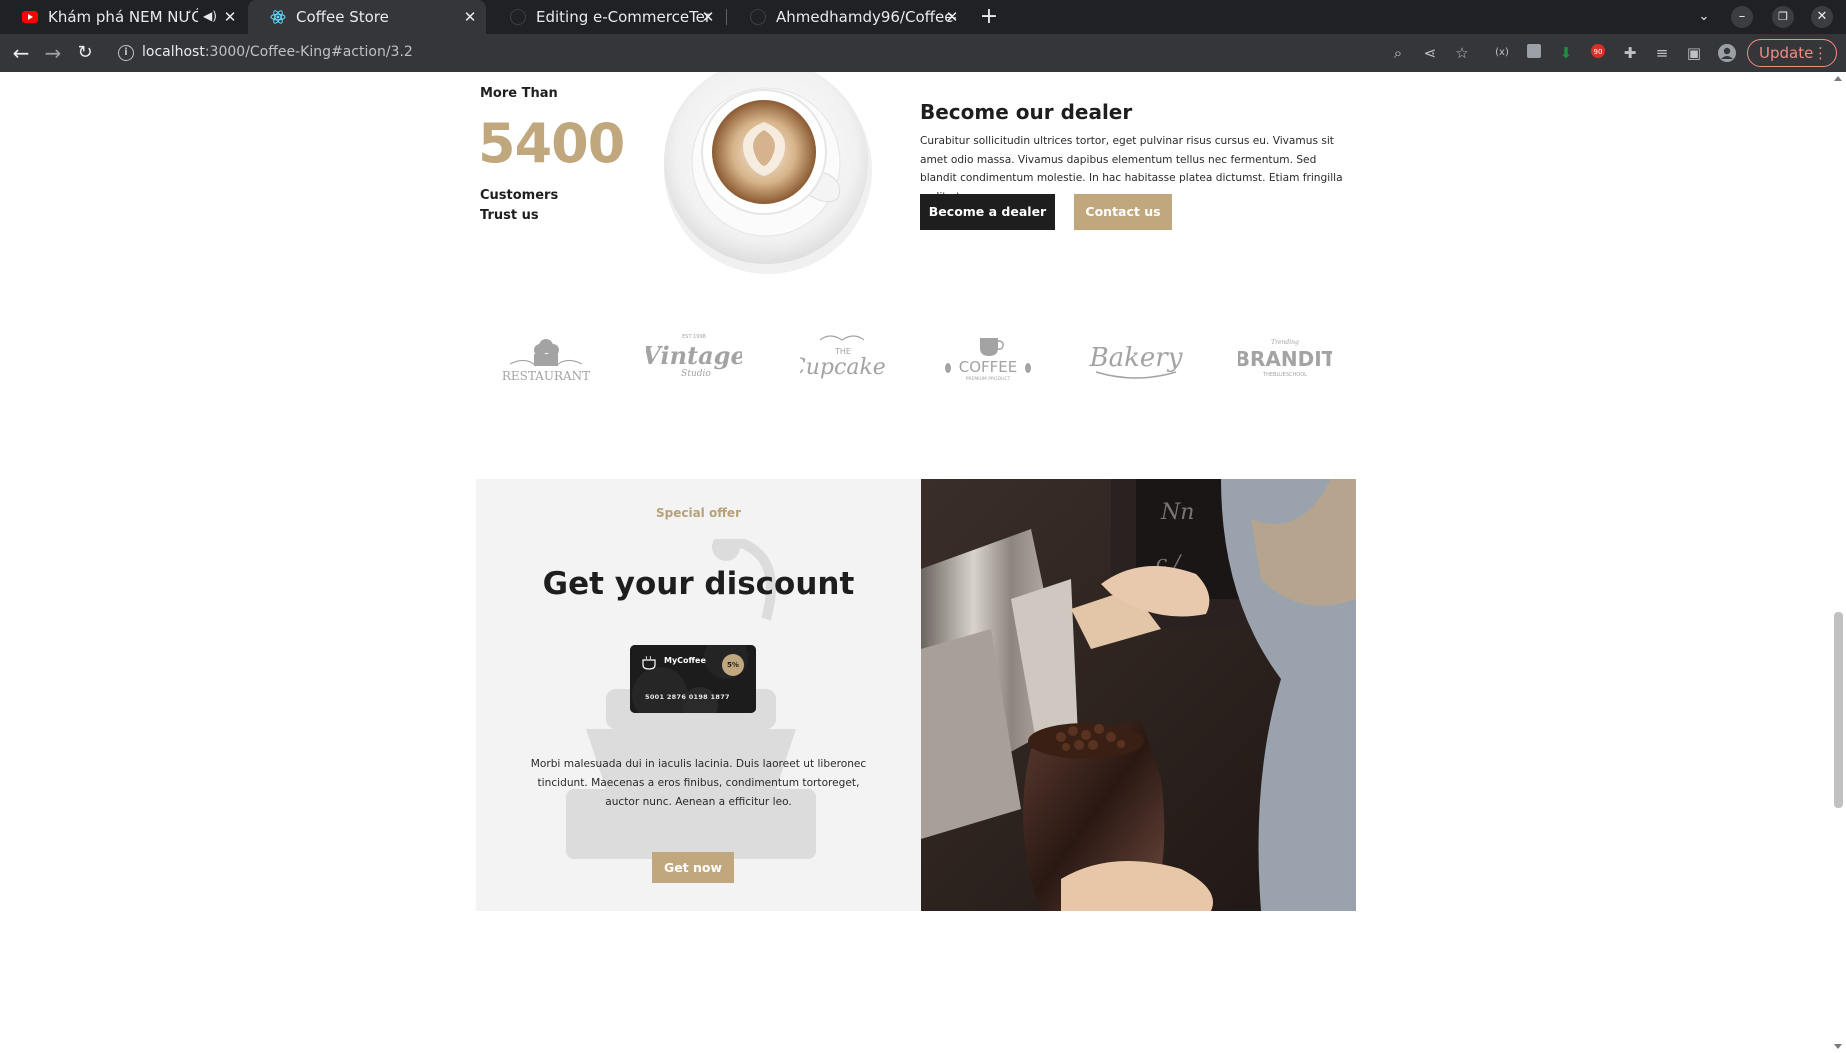 The width and height of the screenshot is (1846, 1053). I want to click on bookmark-star-icon: ☆, so click(1462, 53).